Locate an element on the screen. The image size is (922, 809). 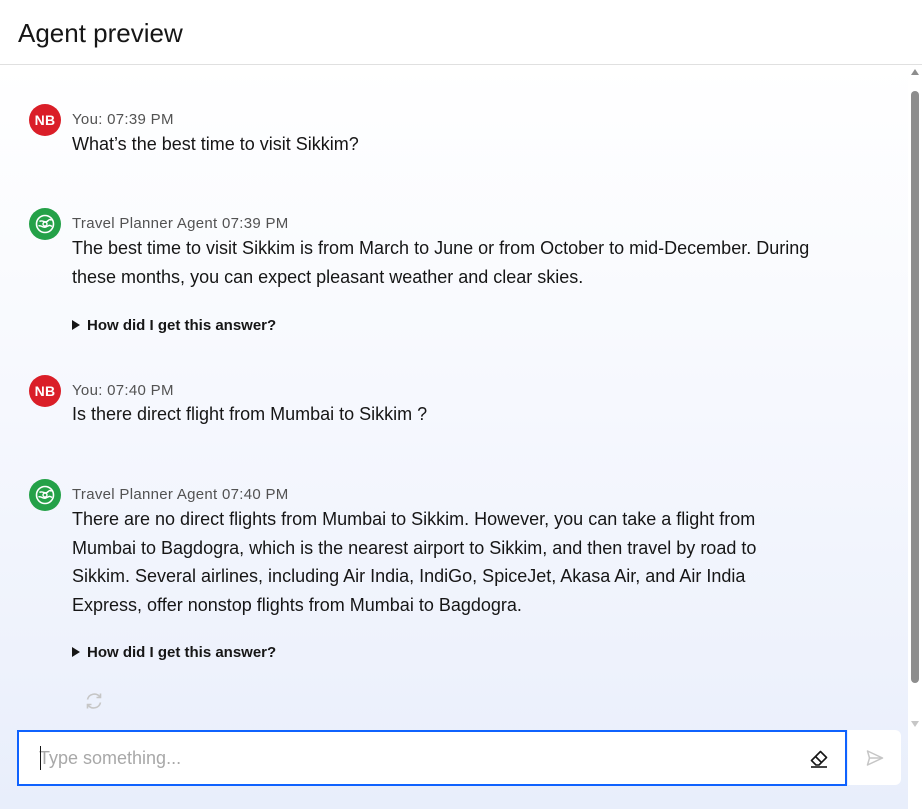
refresh-icon is located at coordinates (94, 701).